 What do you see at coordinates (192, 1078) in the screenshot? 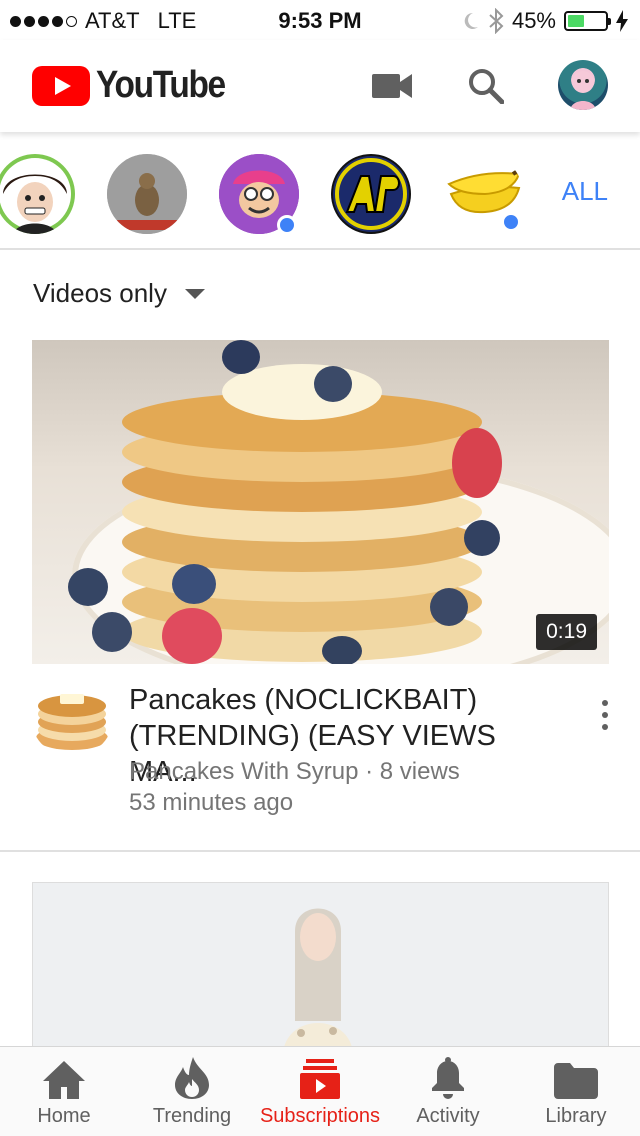
I see `flame-icon` at bounding box center [192, 1078].